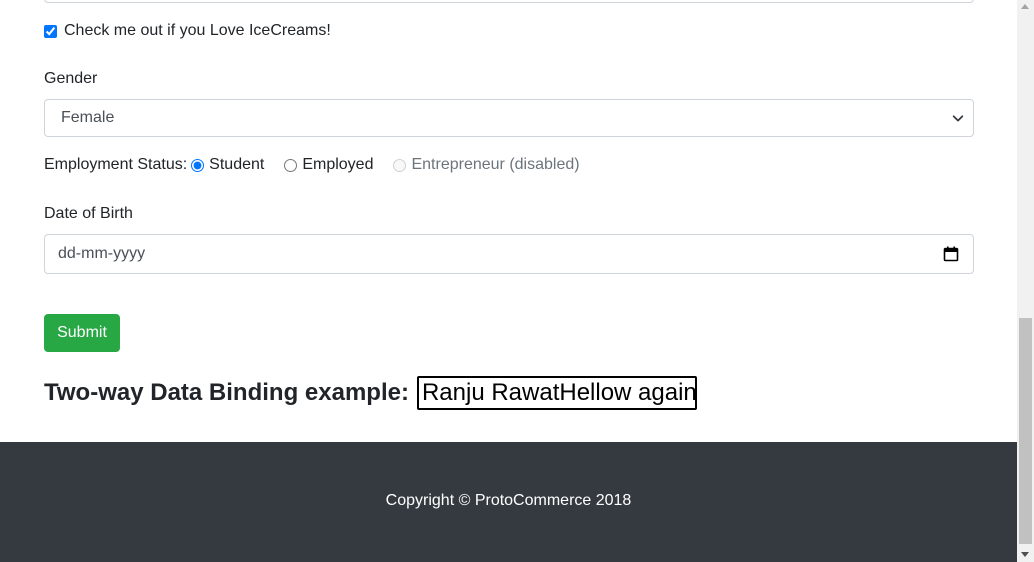 The width and height of the screenshot is (1034, 562). What do you see at coordinates (958, 118) in the screenshot?
I see `chevron-down-icon` at bounding box center [958, 118].